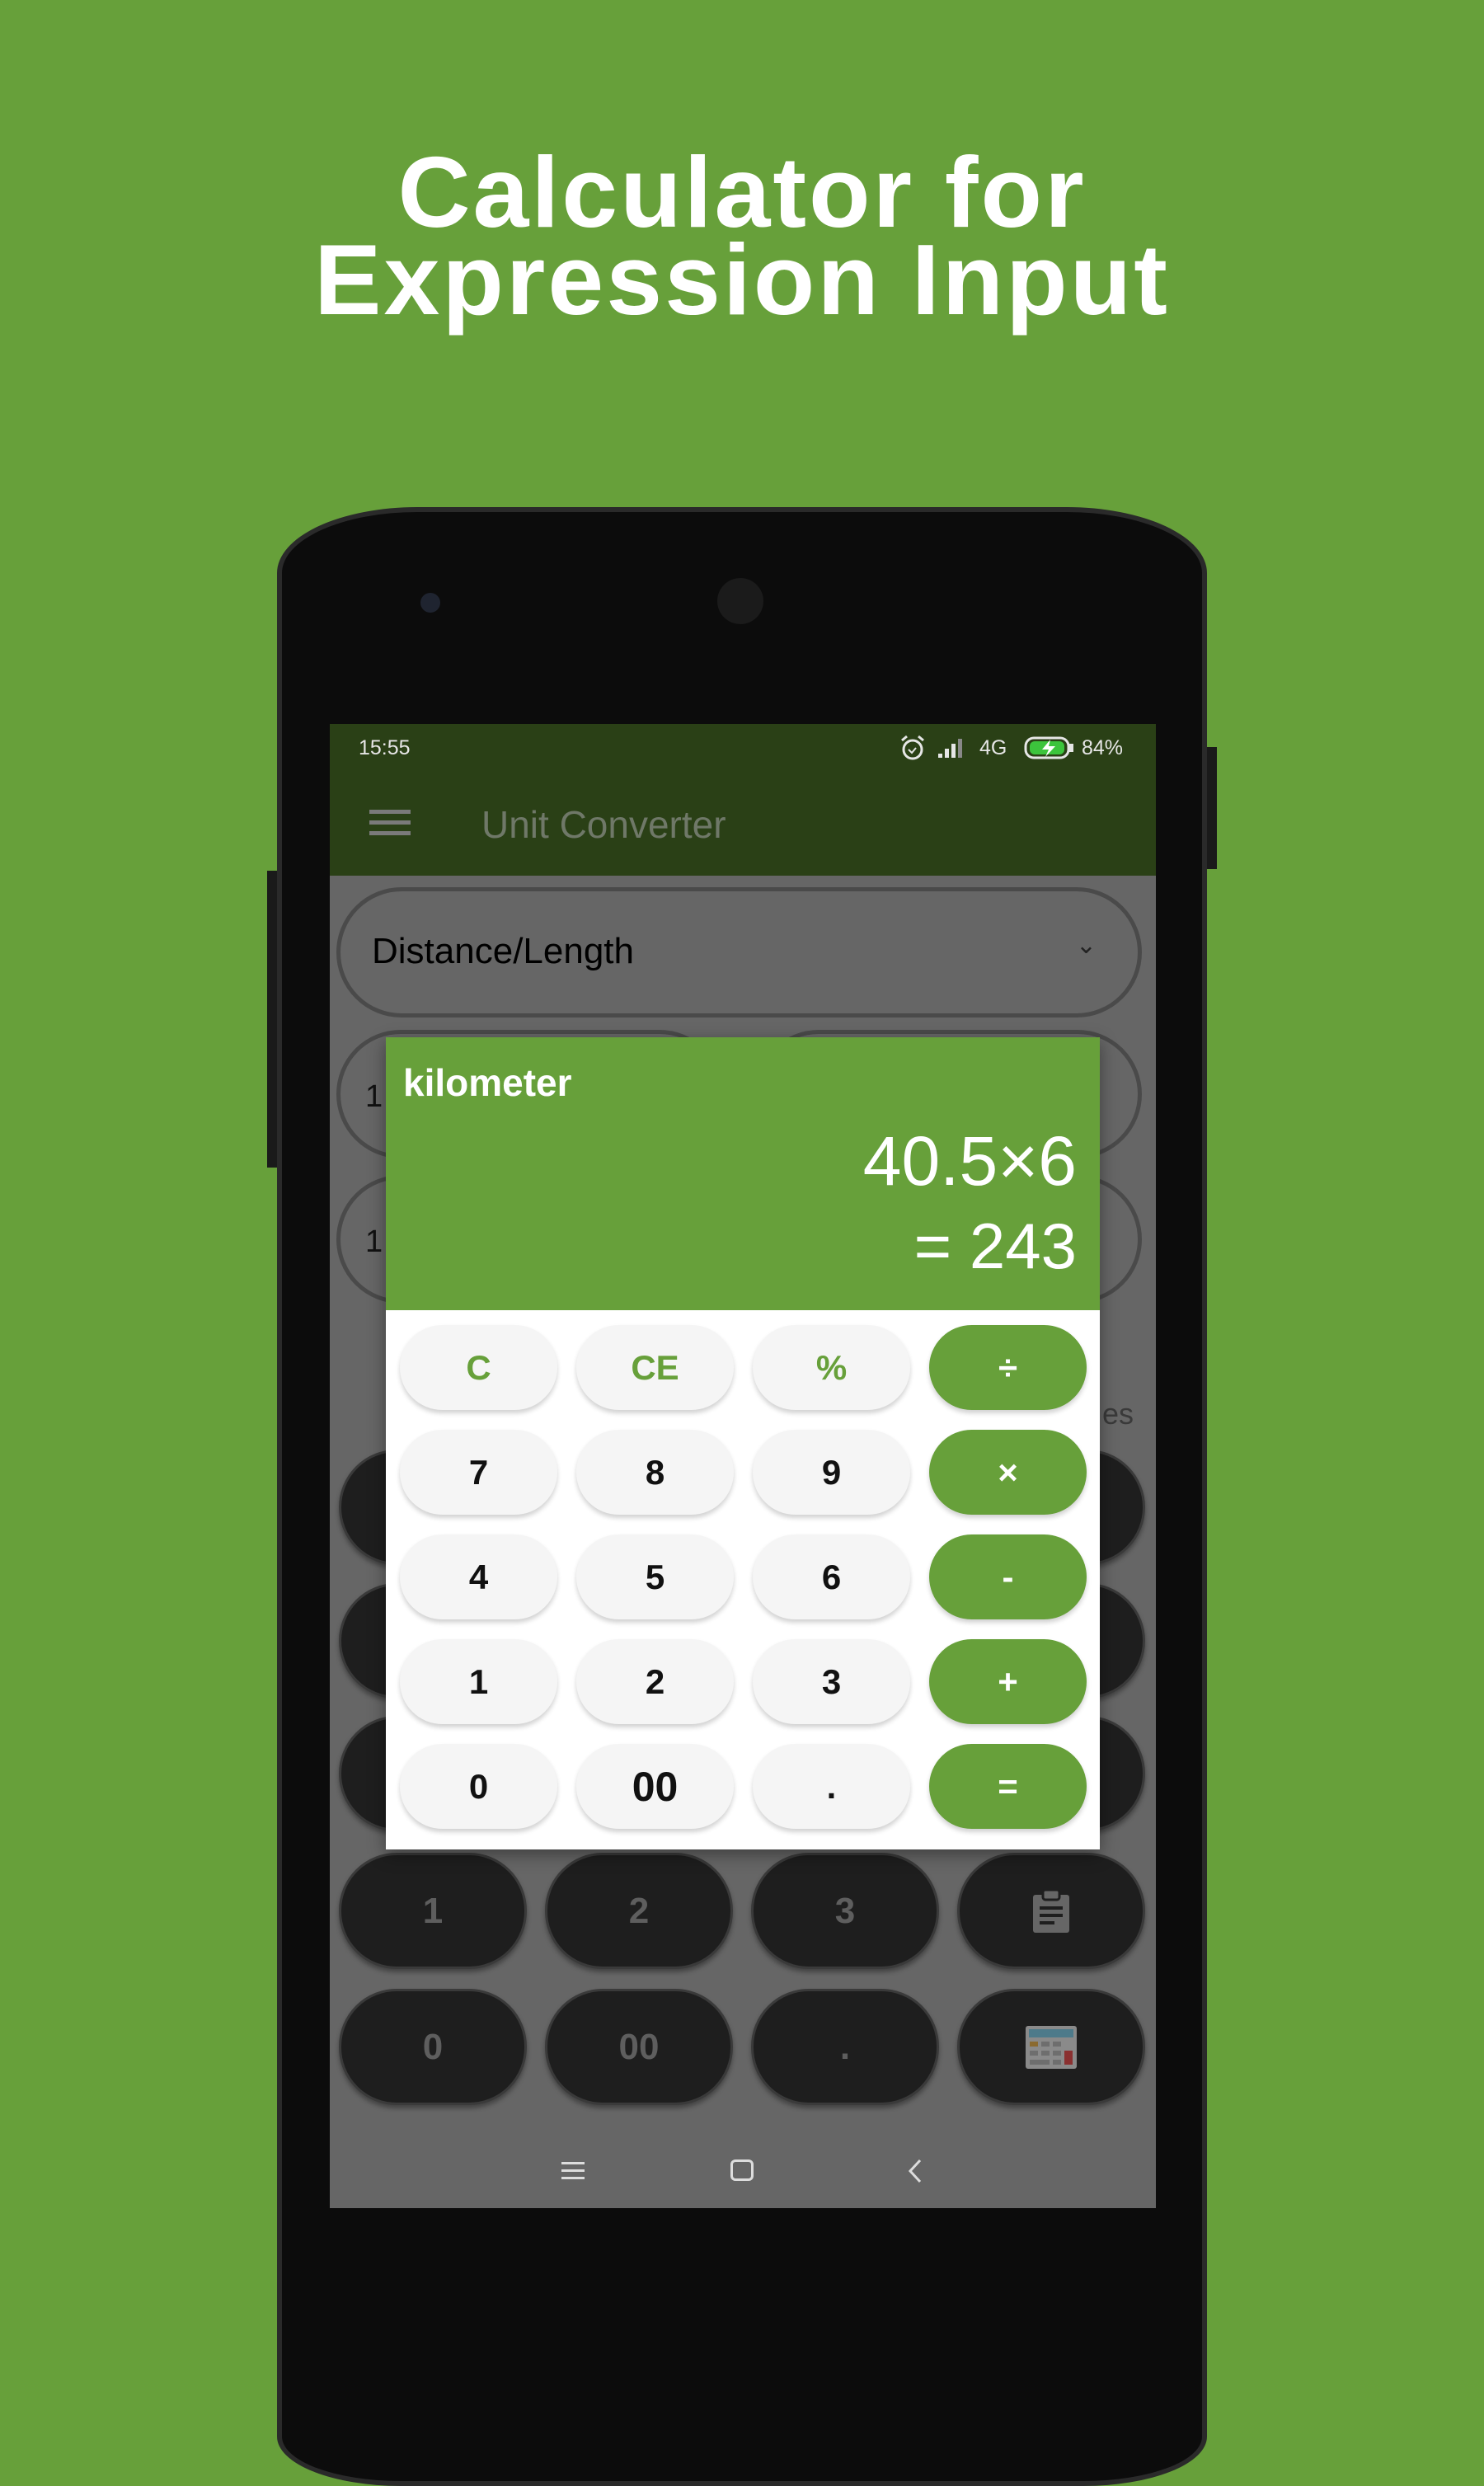 The image size is (1484, 2486). I want to click on key-1: 1, so click(478, 1681).